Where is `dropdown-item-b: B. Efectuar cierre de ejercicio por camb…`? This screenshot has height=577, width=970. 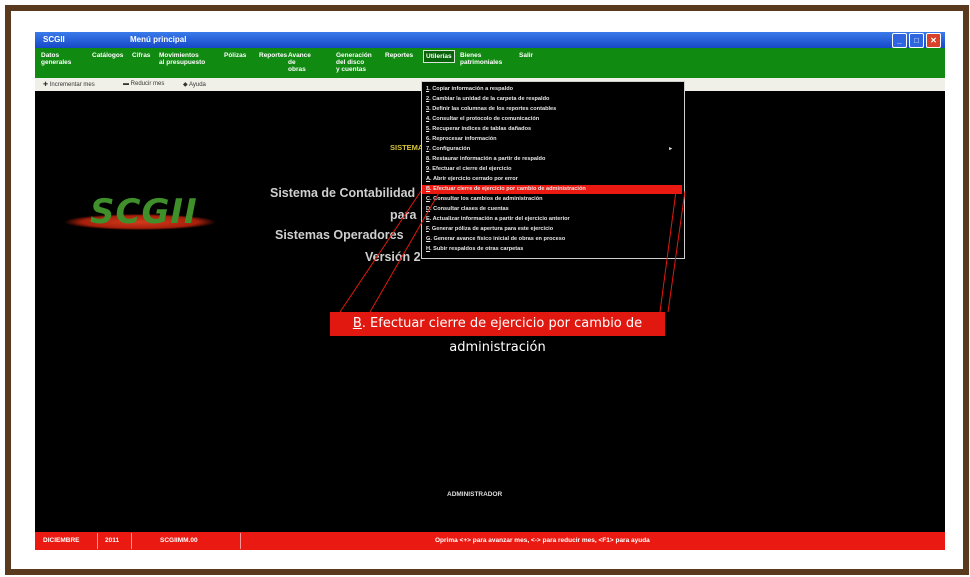 dropdown-item-b: B. Efectuar cierre de ejercicio por camb… is located at coordinates (552, 189).